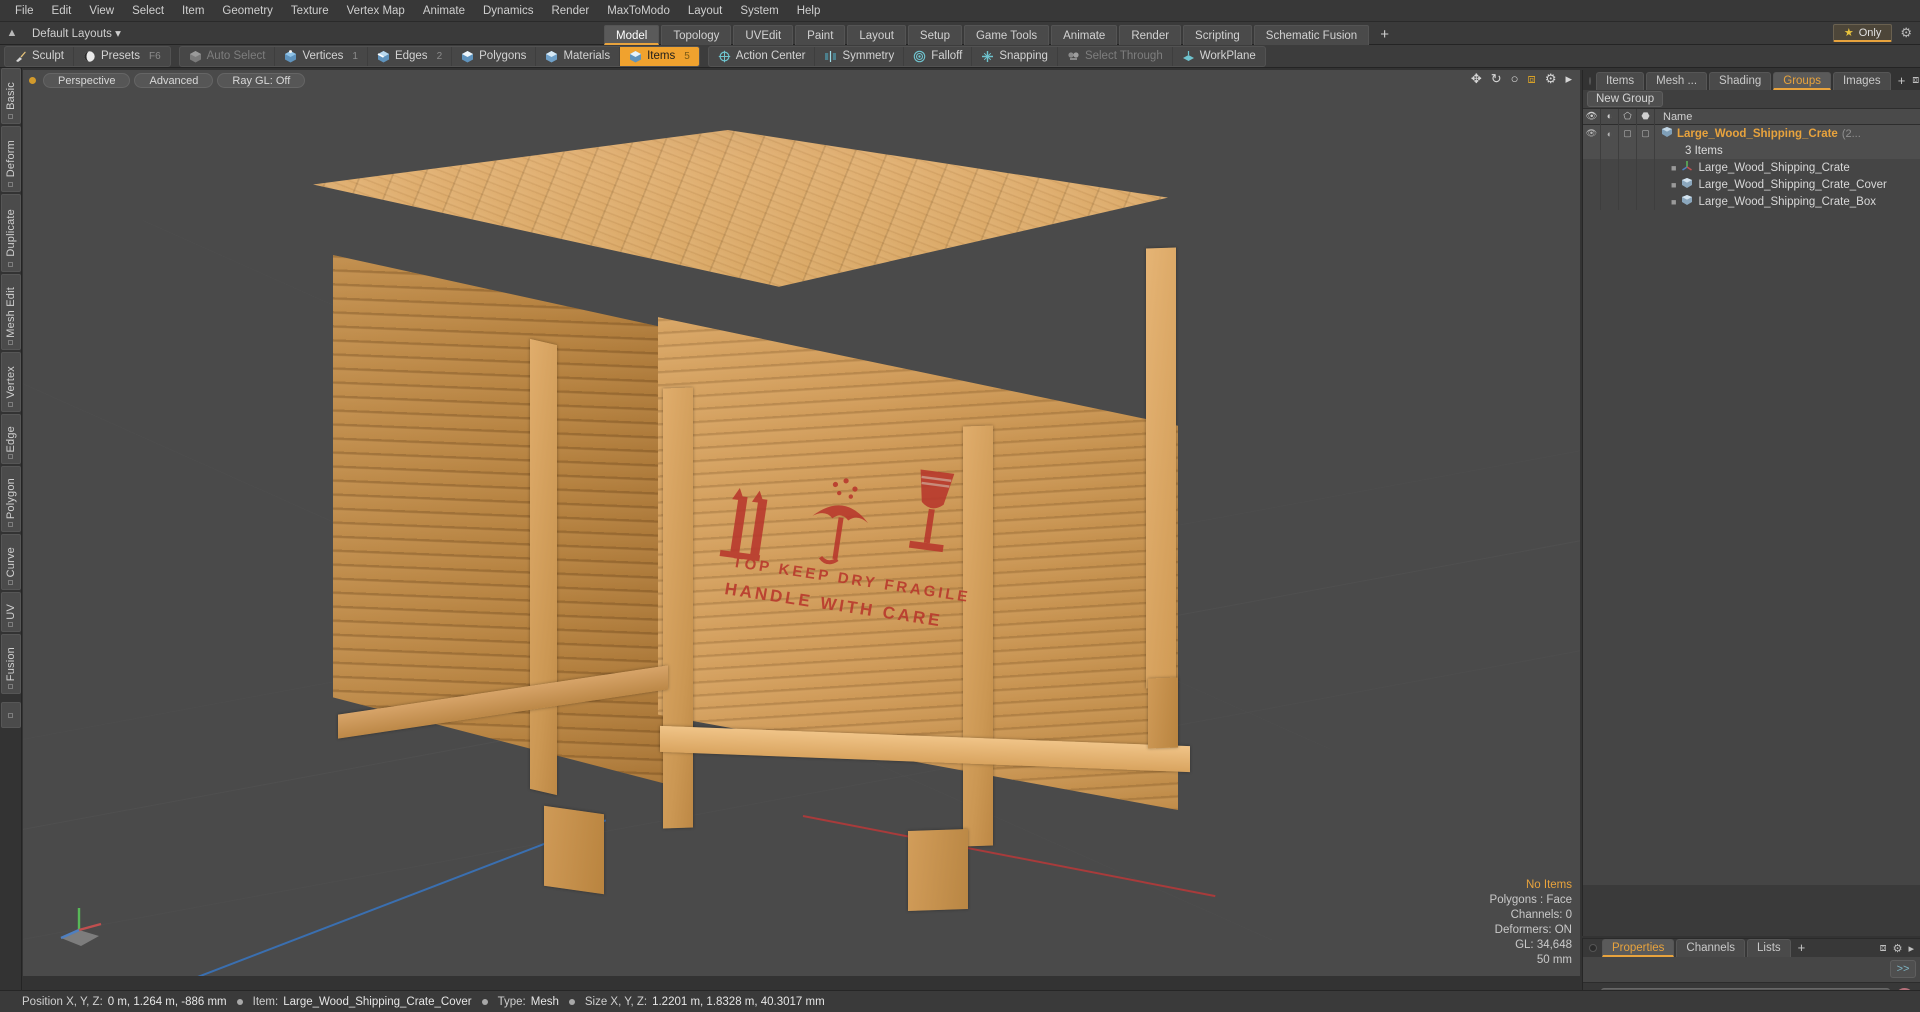 The width and height of the screenshot is (1920, 1012). What do you see at coordinates (76, 33) in the screenshot?
I see `default-layouts-dropdown: Default Layouts ▾` at bounding box center [76, 33].